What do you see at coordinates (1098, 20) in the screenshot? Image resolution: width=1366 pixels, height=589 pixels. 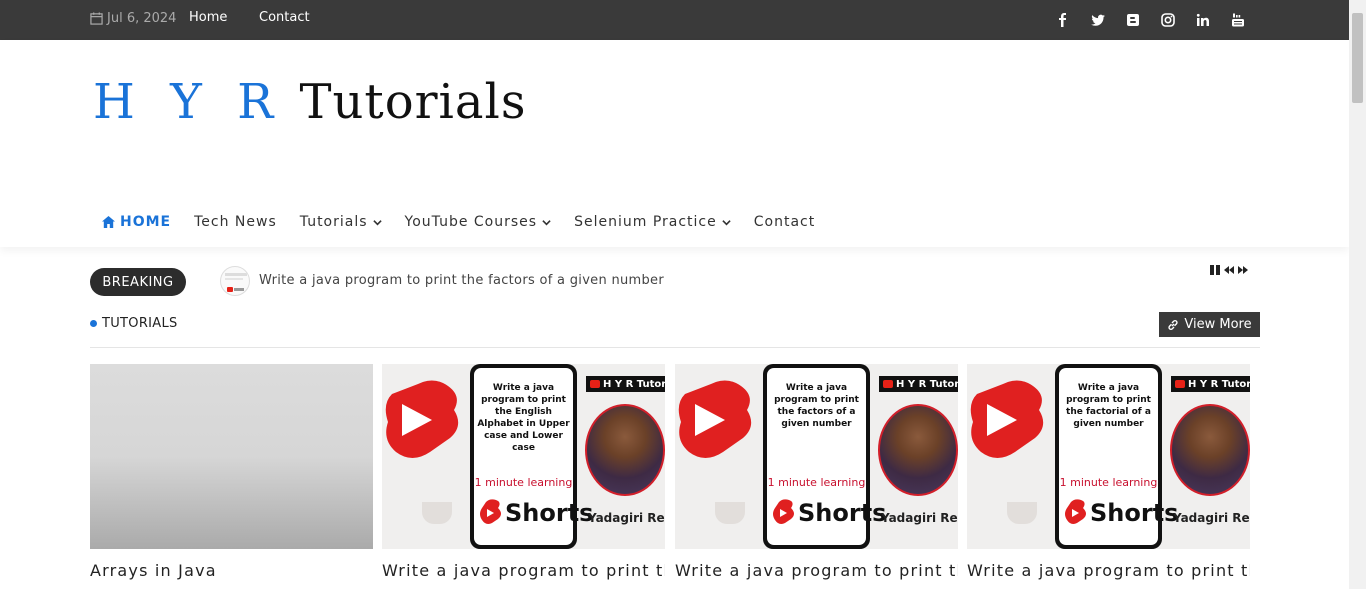 I see `twitter-icon` at bounding box center [1098, 20].